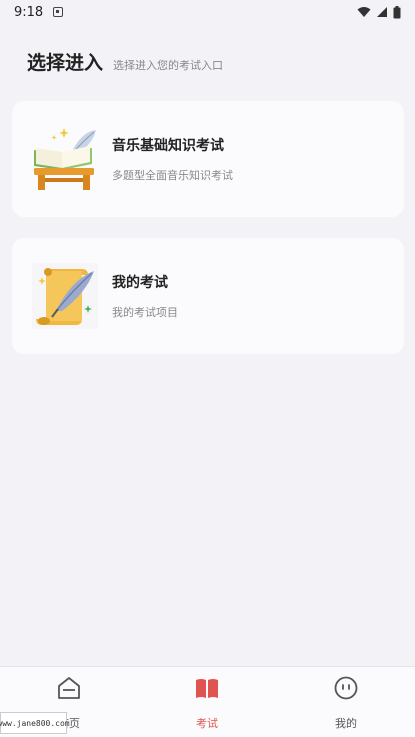 Image resolution: width=415 pixels, height=737 pixels. What do you see at coordinates (58, 12) in the screenshot?
I see `notification-icon` at bounding box center [58, 12].